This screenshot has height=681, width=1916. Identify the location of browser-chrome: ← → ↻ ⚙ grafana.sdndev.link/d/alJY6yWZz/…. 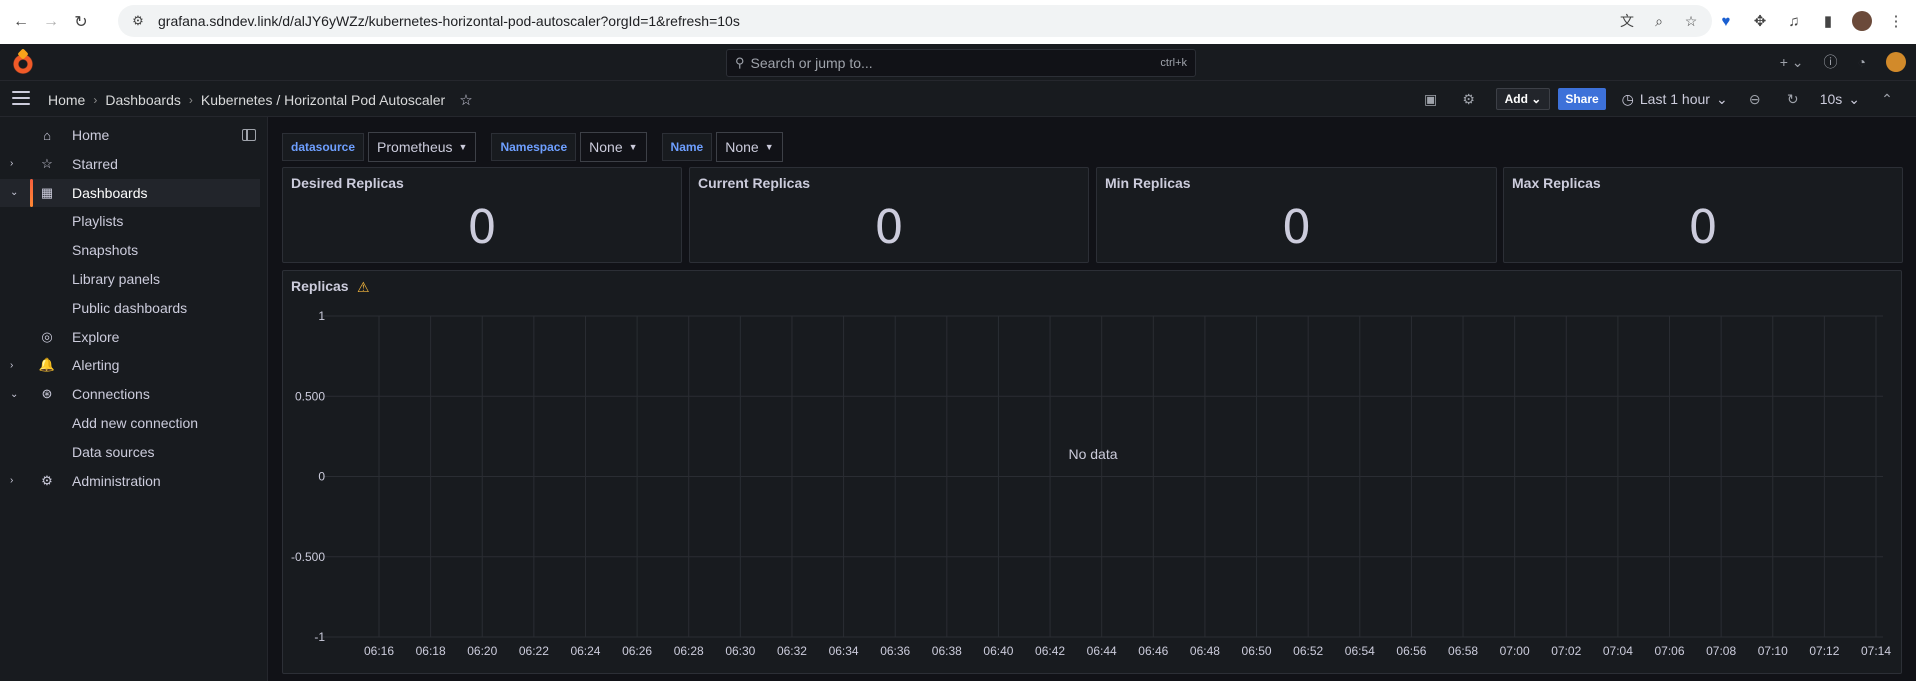
(958, 22).